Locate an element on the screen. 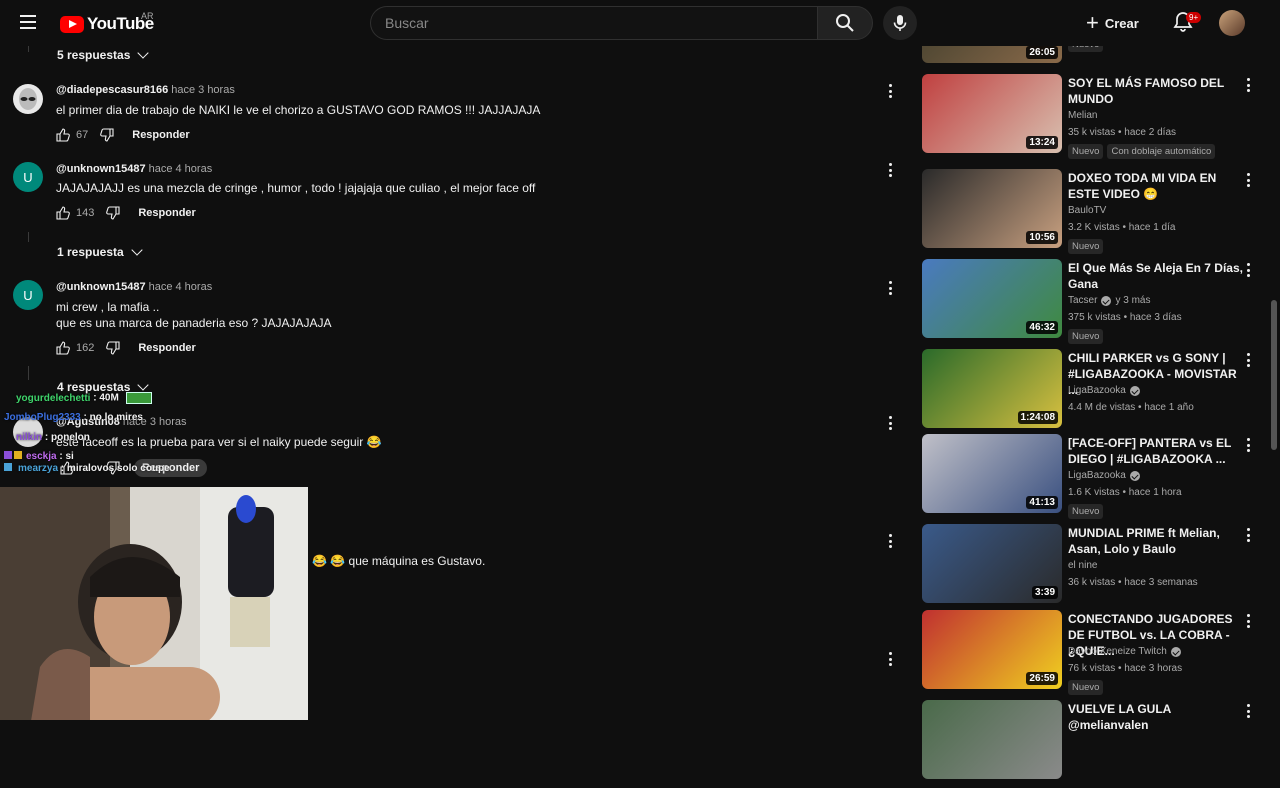 The height and width of the screenshot is (788, 1280). channel-name: el nine is located at coordinates (1082, 565).